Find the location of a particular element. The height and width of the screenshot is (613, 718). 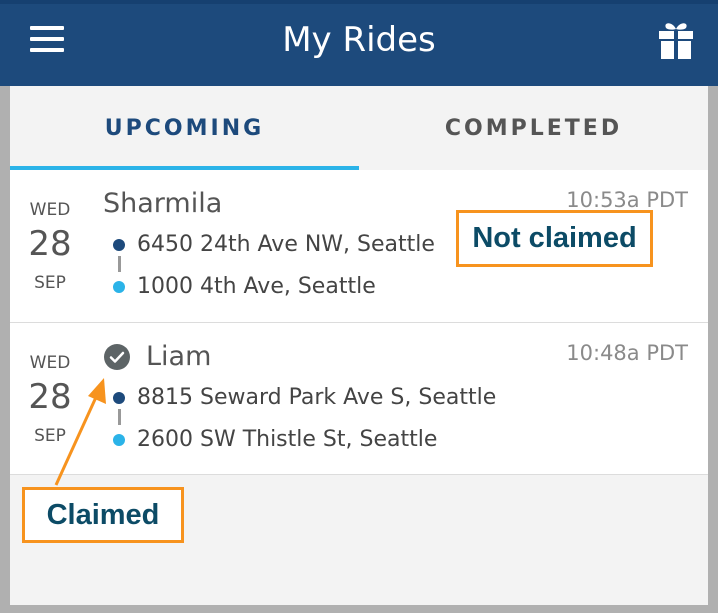

gift-icon is located at coordinates (676, 40).